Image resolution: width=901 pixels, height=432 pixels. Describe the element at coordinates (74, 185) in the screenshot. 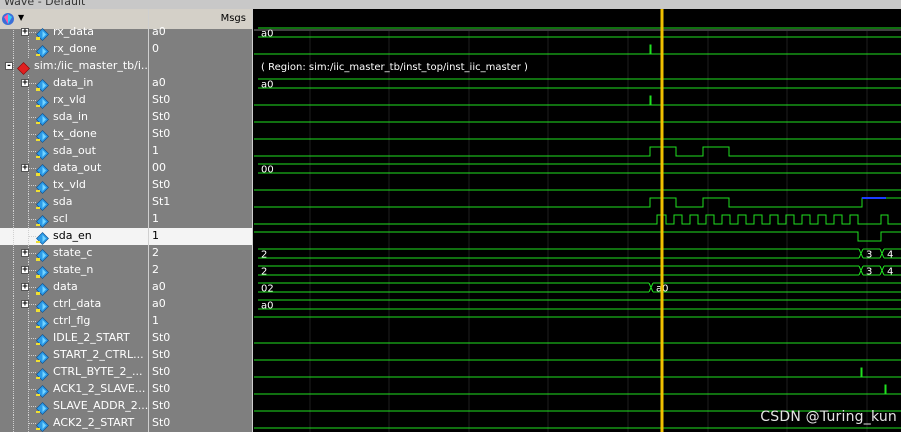

I see `signal-row-tx-vld: tx_vld` at that location.